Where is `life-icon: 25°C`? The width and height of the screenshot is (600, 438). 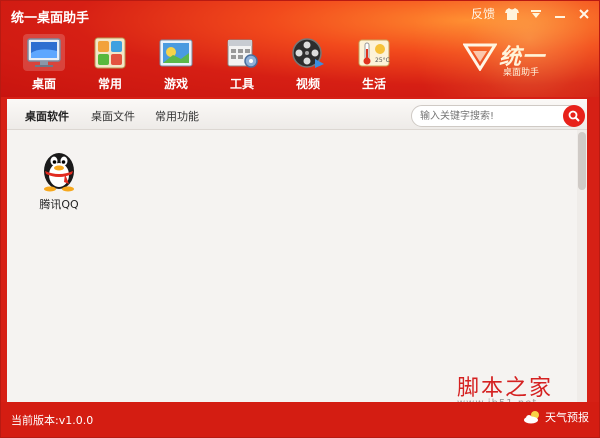 life-icon: 25°C is located at coordinates (374, 52).